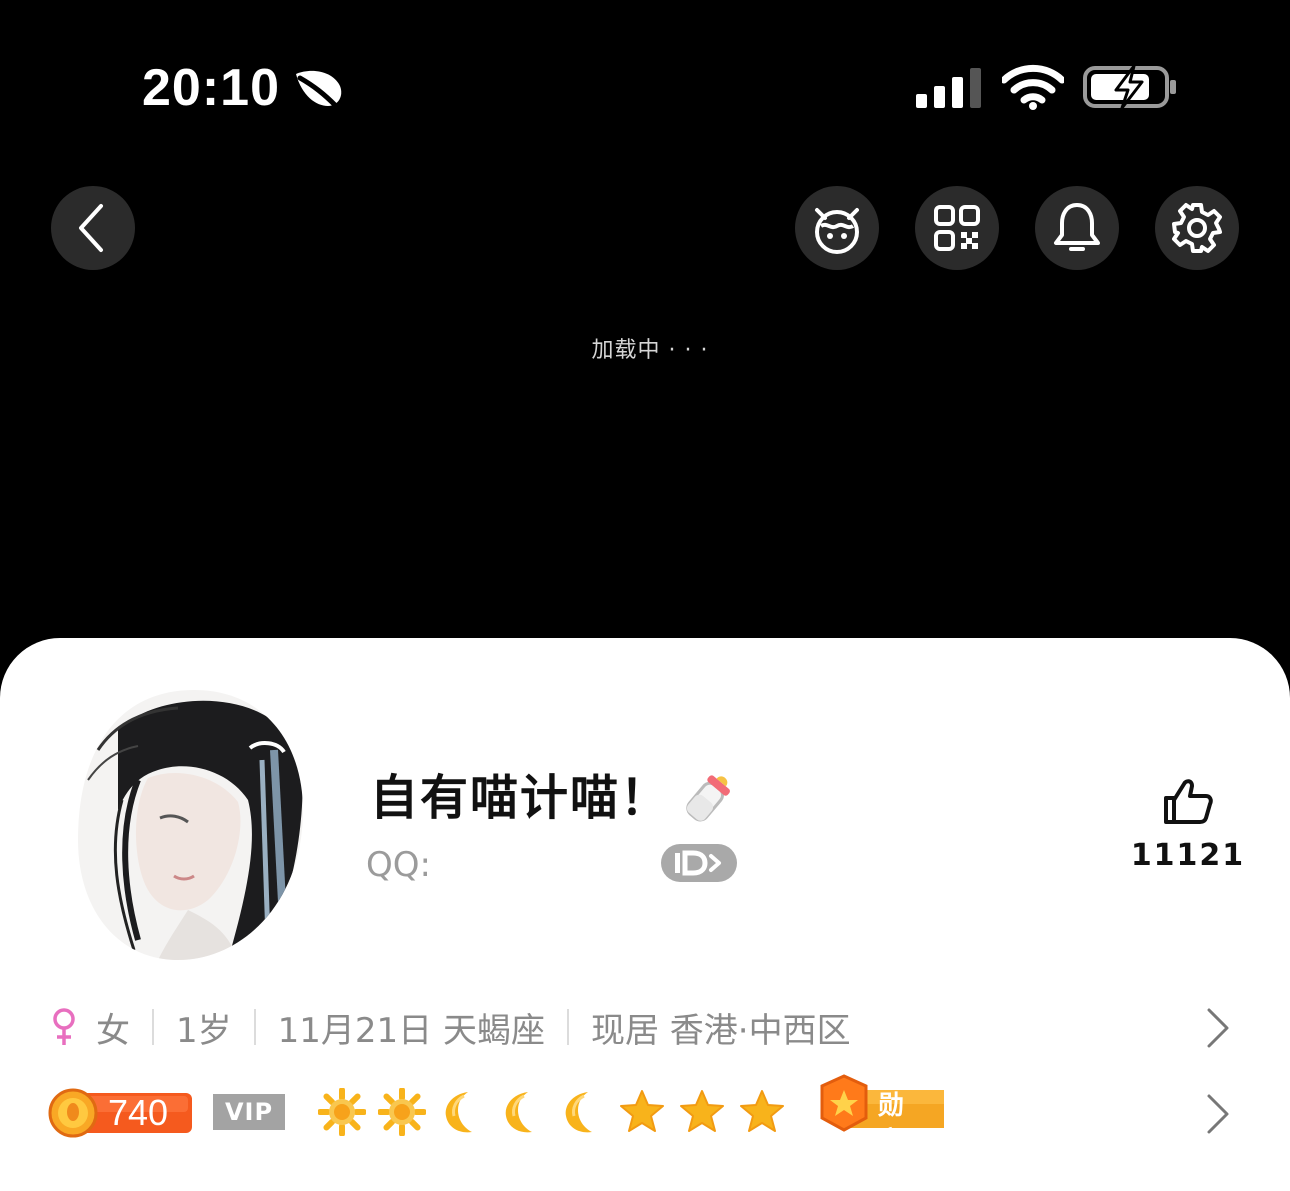  I want to click on coin-value: 740, so click(138, 1112).